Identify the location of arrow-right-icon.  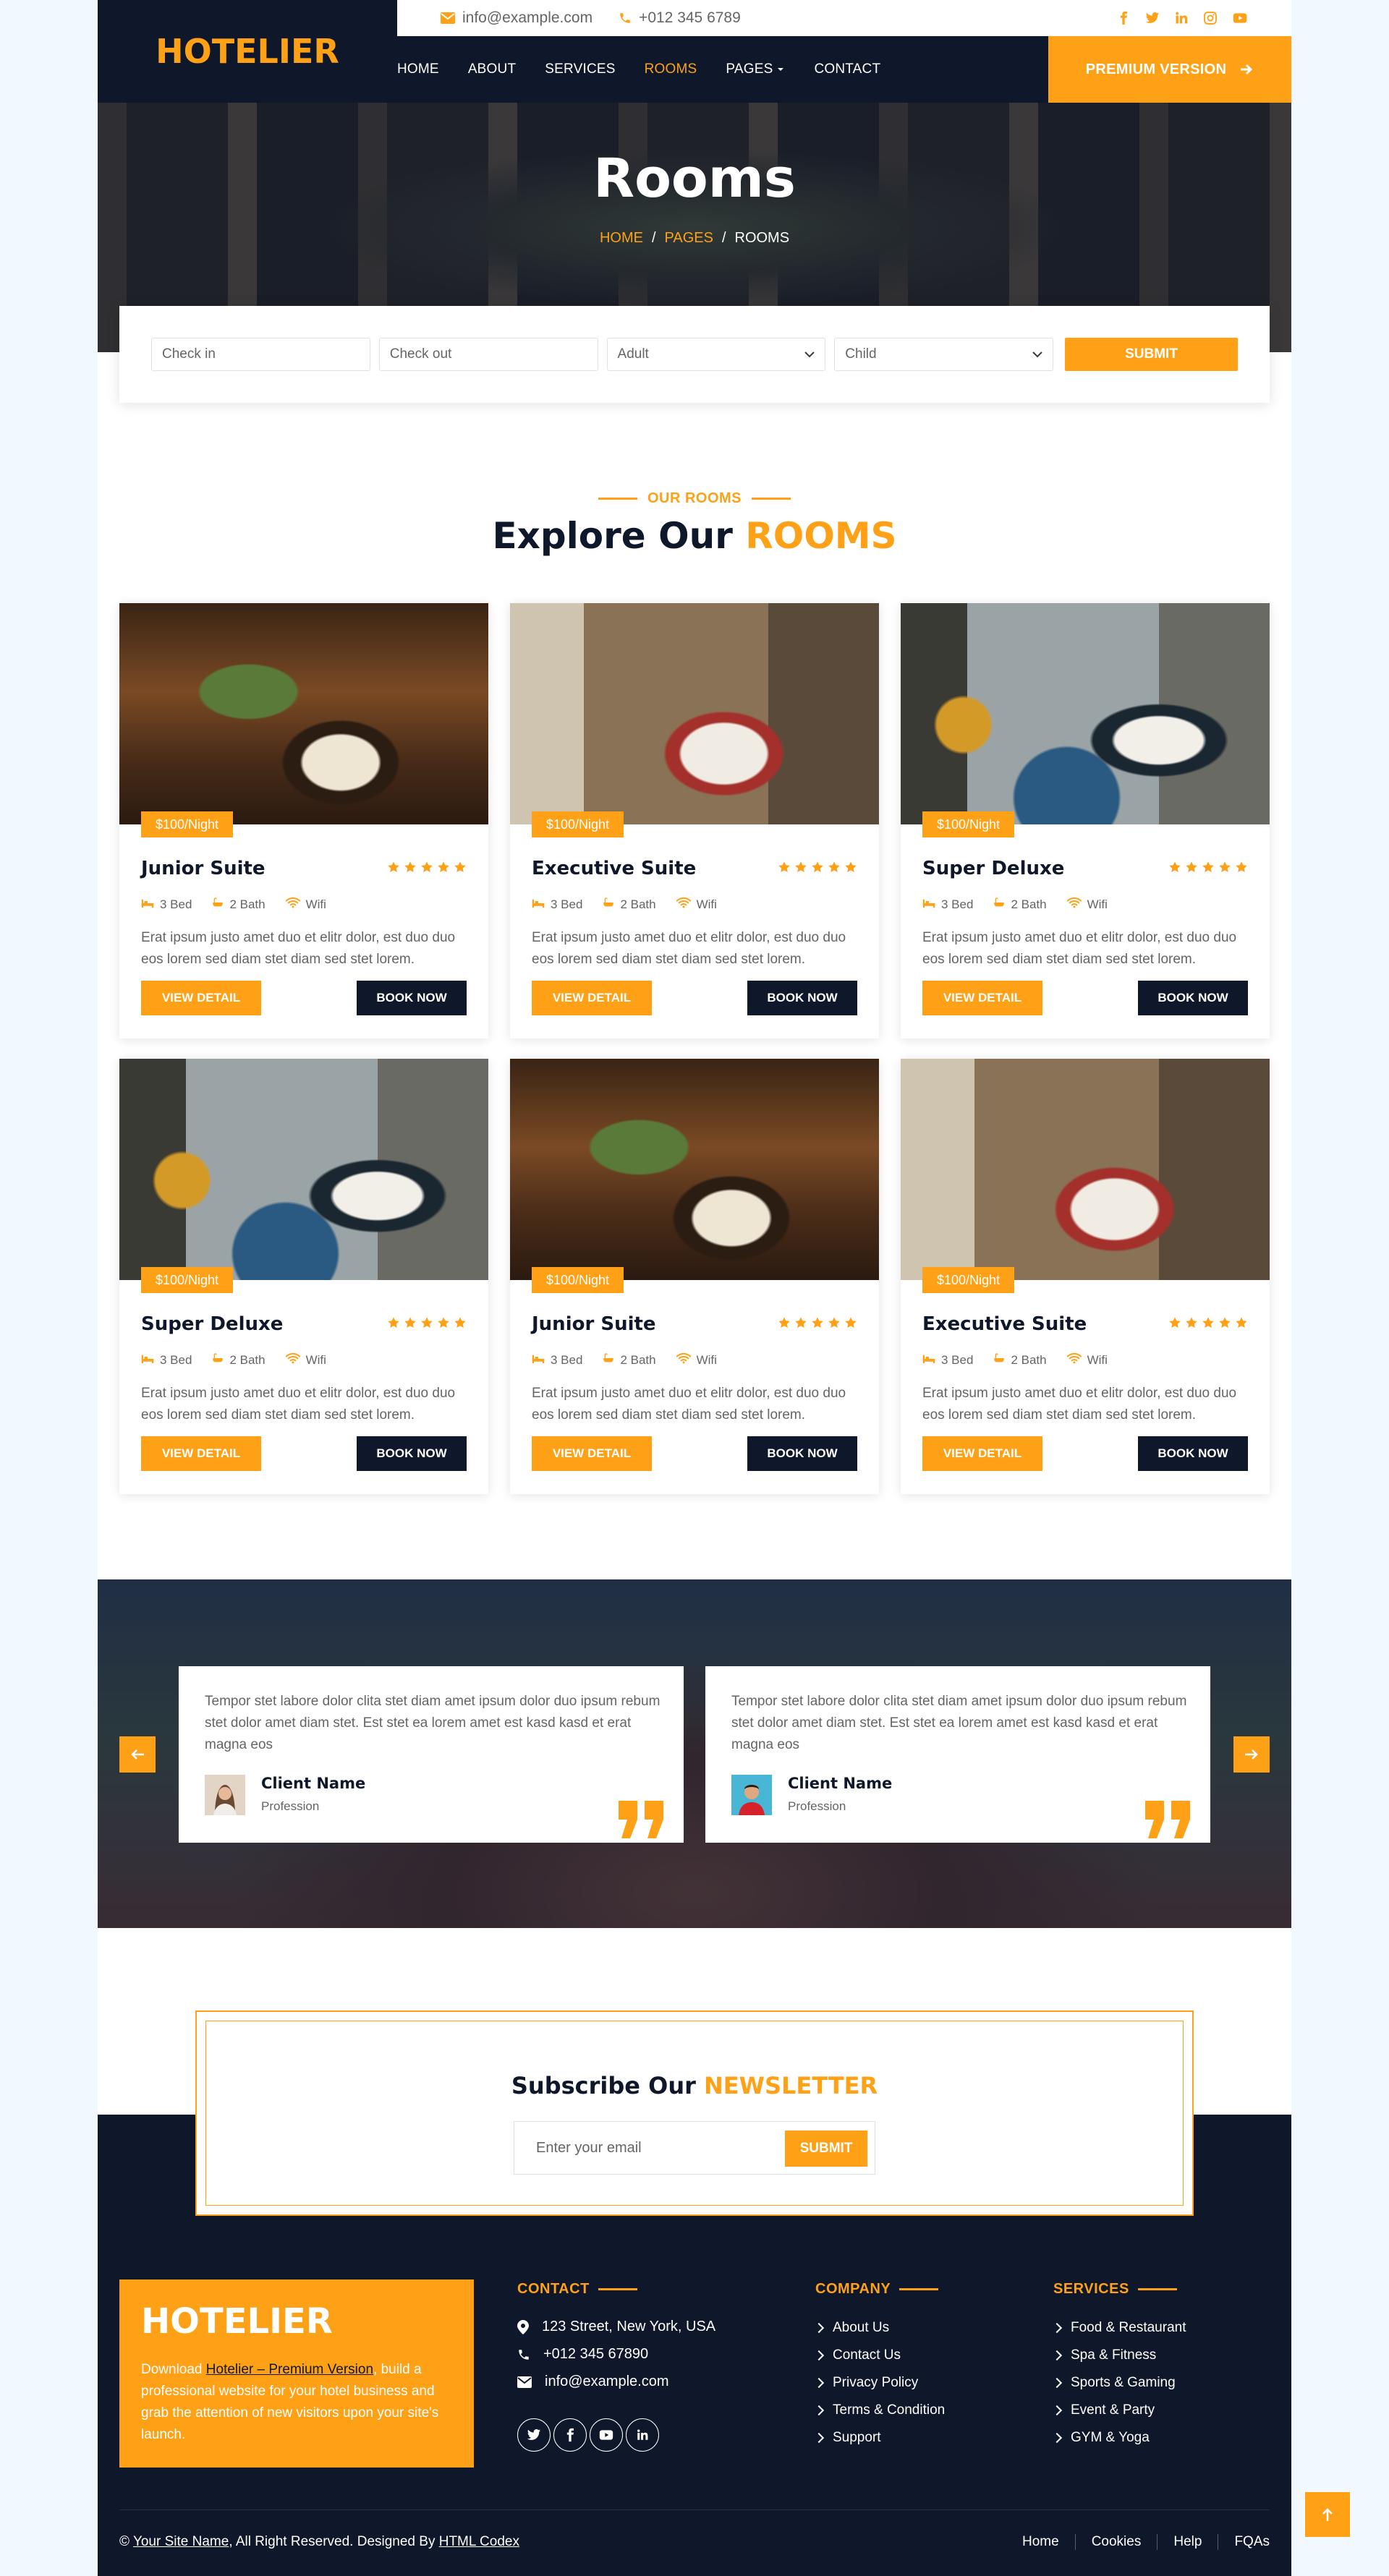
(1247, 69).